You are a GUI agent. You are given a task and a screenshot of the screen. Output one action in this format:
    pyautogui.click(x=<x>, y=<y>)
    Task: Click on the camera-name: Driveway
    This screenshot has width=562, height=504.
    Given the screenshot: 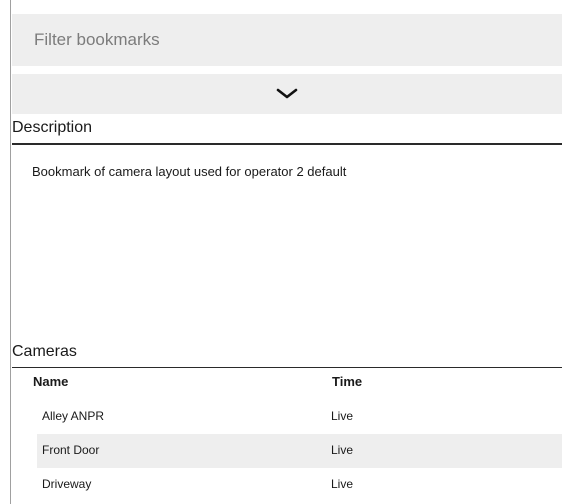 What is the action you would take?
    pyautogui.click(x=67, y=484)
    